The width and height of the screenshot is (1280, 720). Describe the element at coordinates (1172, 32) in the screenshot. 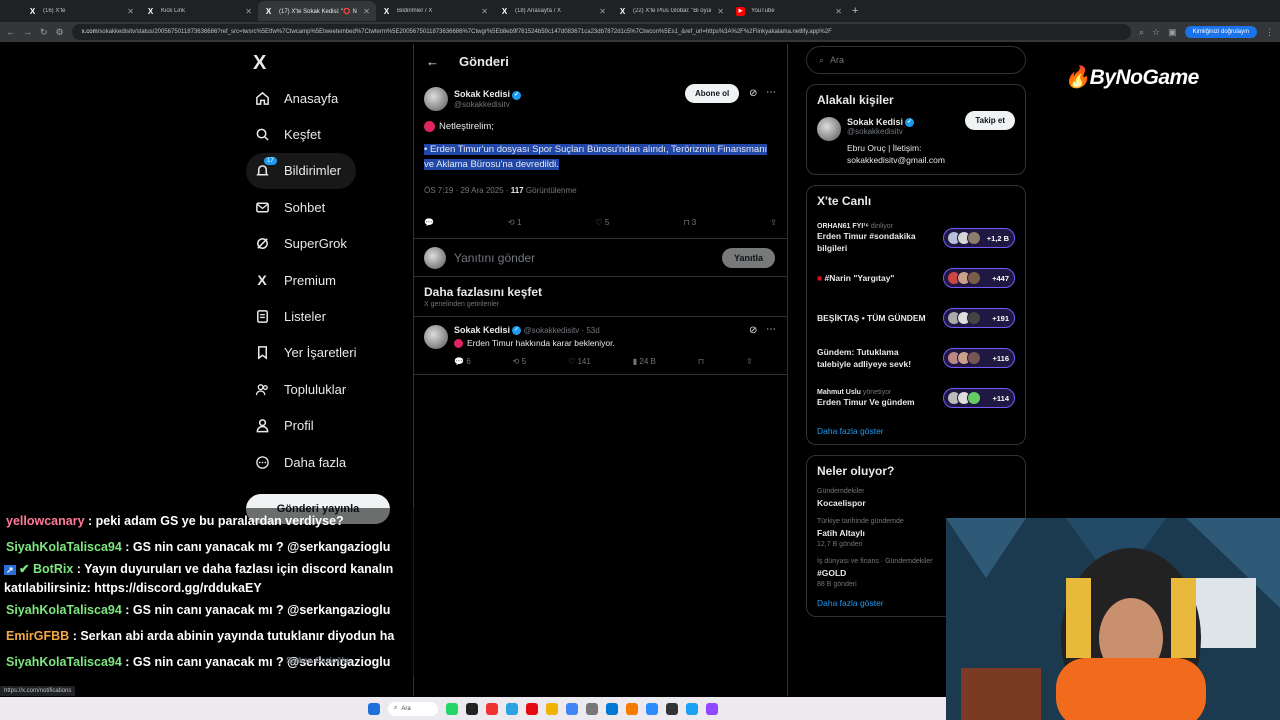

I see `extensions-icon: ▣` at that location.